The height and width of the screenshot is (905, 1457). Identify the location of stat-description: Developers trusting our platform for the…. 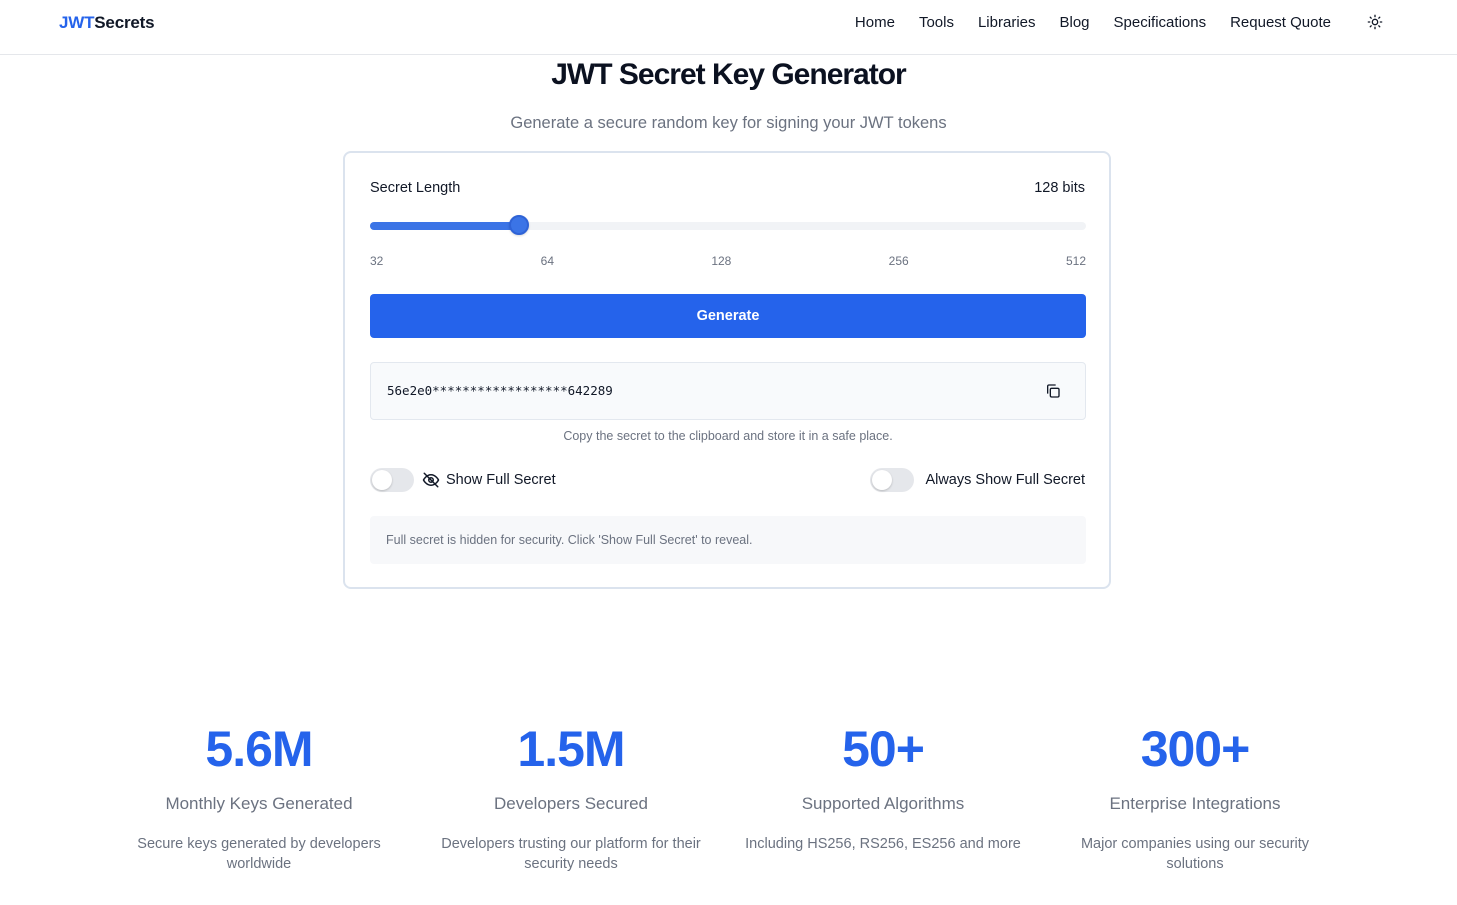
(571, 854).